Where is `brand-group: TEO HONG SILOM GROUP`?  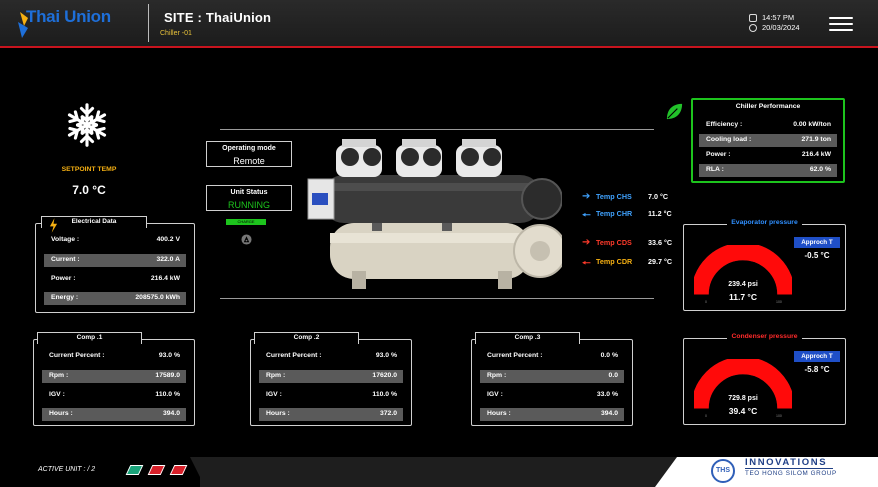 brand-group: TEO HONG SILOM GROUP is located at coordinates (791, 473).